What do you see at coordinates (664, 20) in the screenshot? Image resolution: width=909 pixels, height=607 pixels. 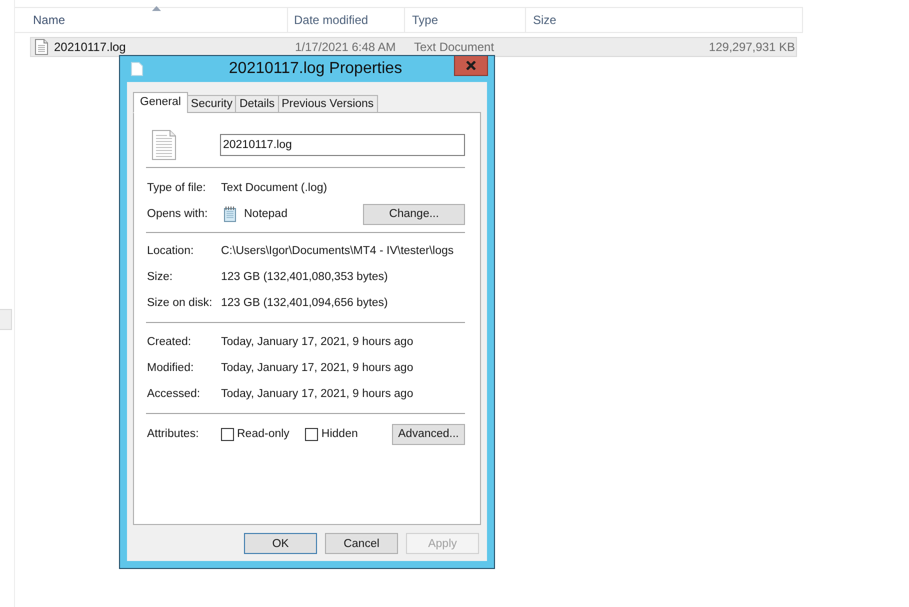 I see `column-header: Size` at bounding box center [664, 20].